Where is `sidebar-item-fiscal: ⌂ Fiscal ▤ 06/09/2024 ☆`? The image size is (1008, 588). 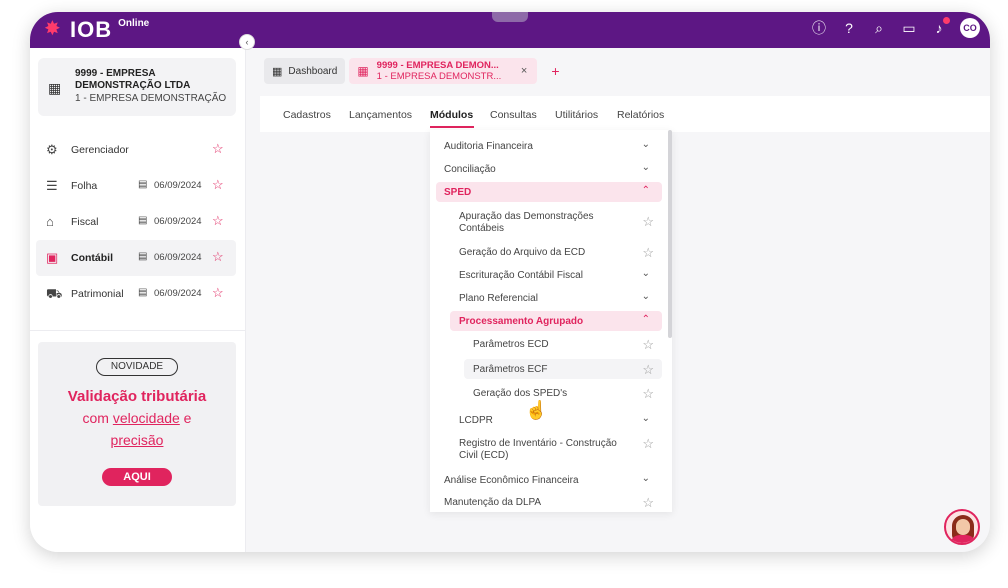 sidebar-item-fiscal: ⌂ Fiscal ▤ 06/09/2024 ☆ is located at coordinates (136, 222).